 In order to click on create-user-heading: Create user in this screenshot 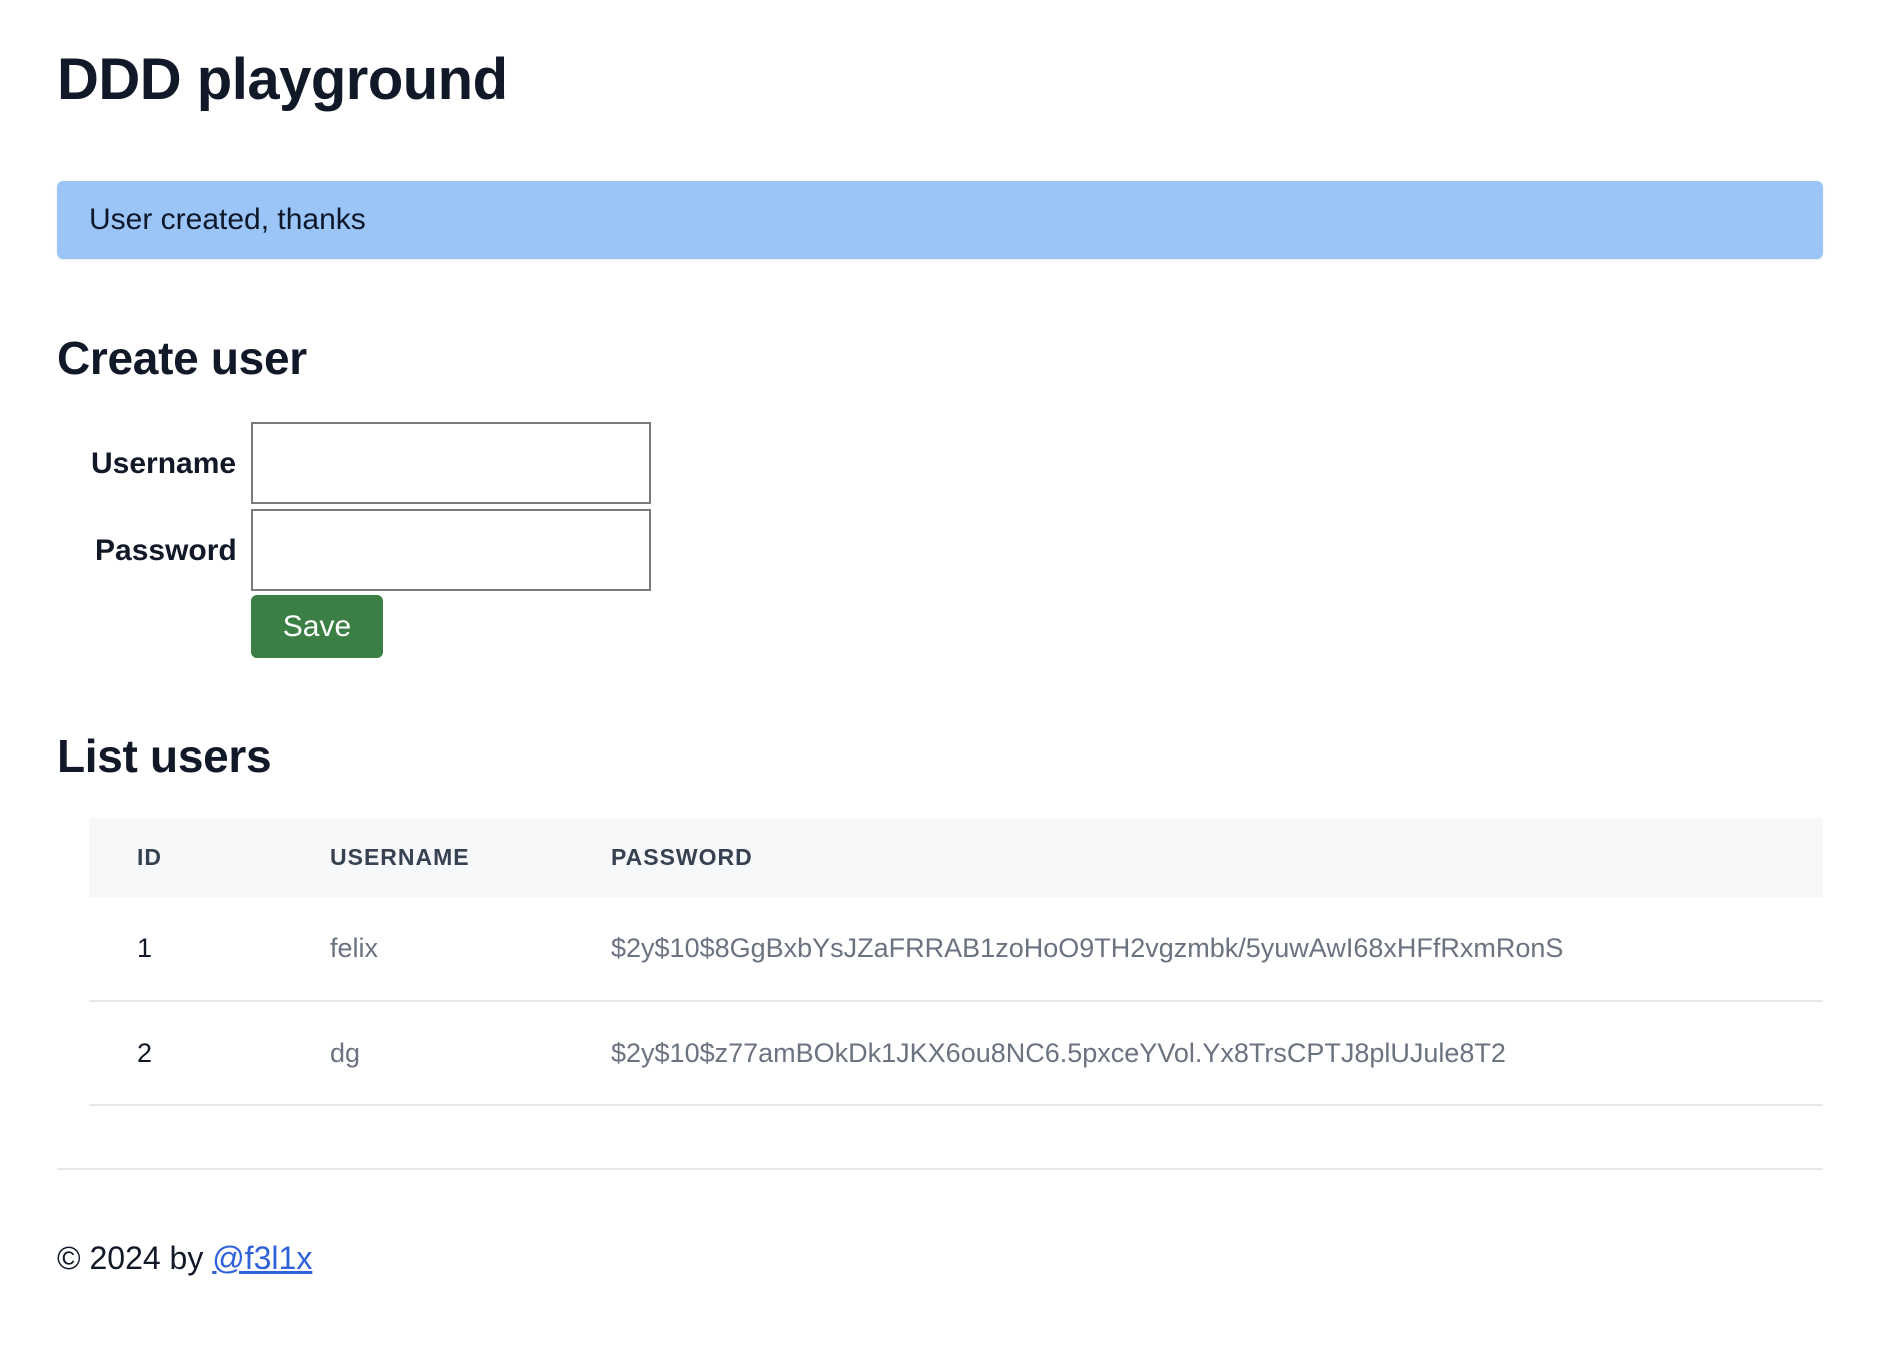, I will do `click(182, 358)`.